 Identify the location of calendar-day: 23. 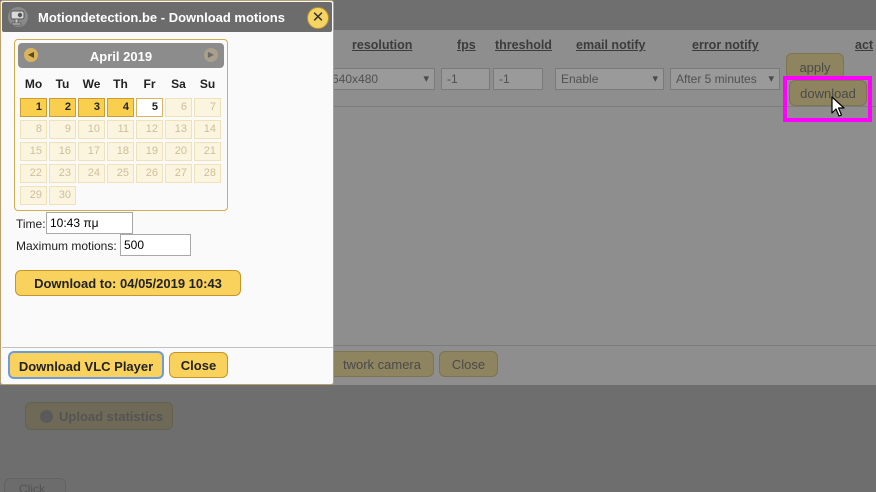
(62, 173).